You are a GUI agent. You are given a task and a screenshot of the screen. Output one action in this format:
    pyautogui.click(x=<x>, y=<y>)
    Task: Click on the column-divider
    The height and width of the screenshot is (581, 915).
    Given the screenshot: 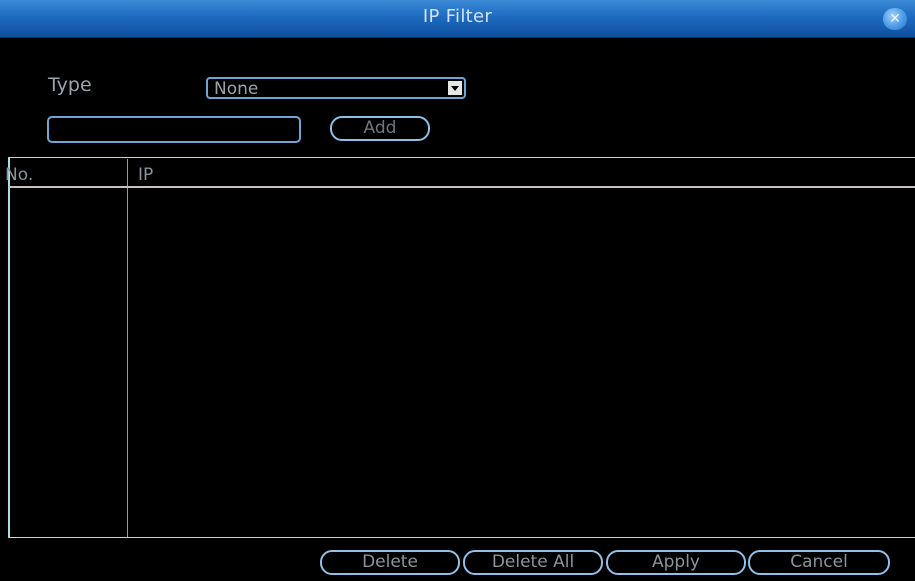 What is the action you would take?
    pyautogui.click(x=127, y=348)
    